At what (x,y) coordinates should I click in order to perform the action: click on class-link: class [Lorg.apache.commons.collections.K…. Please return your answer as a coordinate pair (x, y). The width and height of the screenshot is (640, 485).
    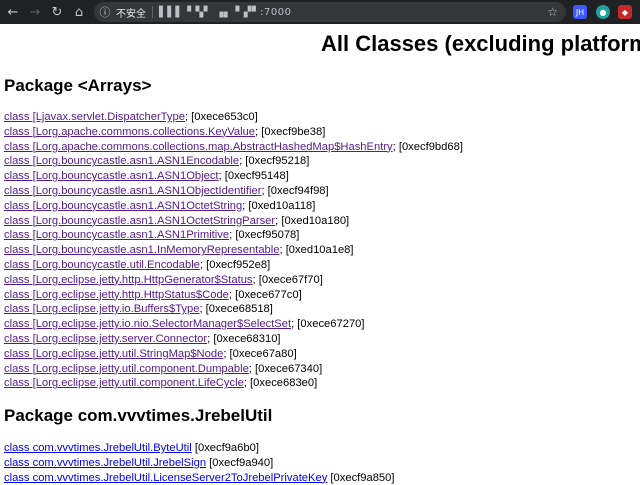
    Looking at the image, I should click on (129, 132).